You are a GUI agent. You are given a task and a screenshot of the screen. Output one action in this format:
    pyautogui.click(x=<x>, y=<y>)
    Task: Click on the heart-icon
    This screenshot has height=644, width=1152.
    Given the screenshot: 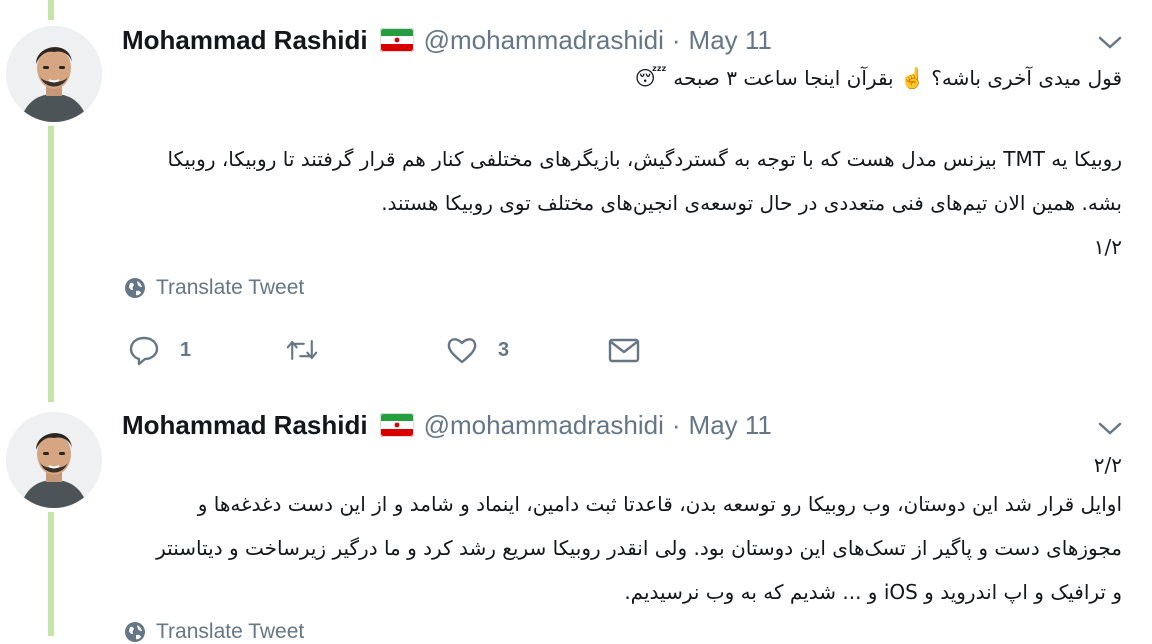 What is the action you would take?
    pyautogui.click(x=462, y=351)
    